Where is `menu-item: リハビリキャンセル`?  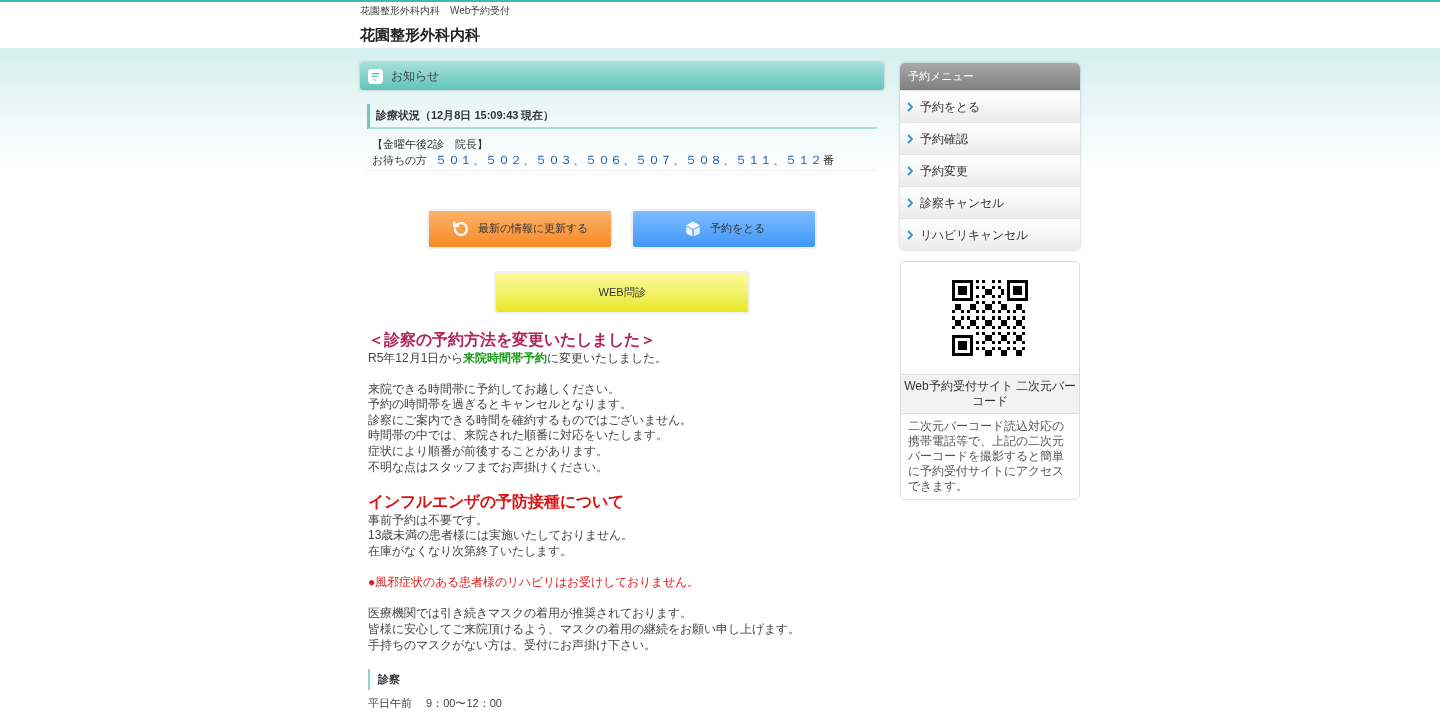 menu-item: リハビリキャンセル is located at coordinates (990, 234).